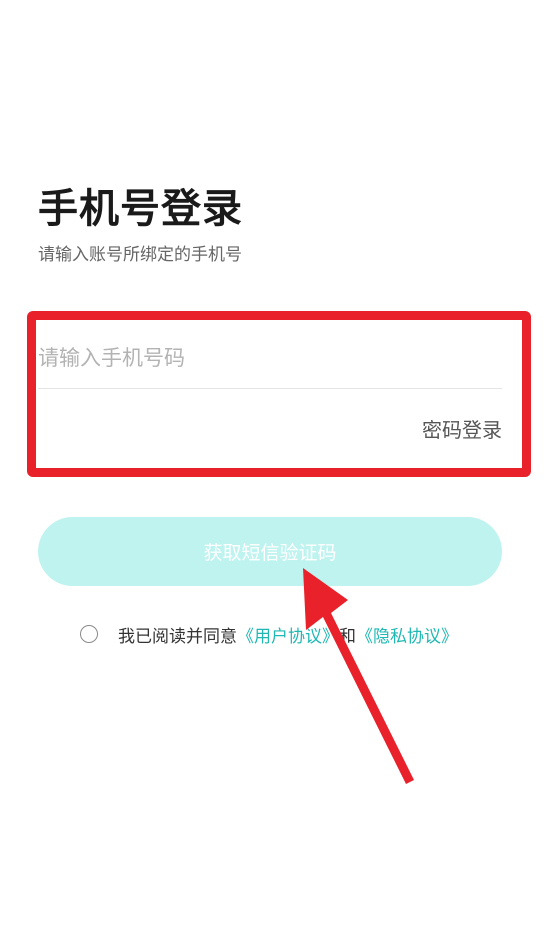  Describe the element at coordinates (270, 551) in the screenshot. I see `get-sms-code-button: 获取短信验证码` at that location.